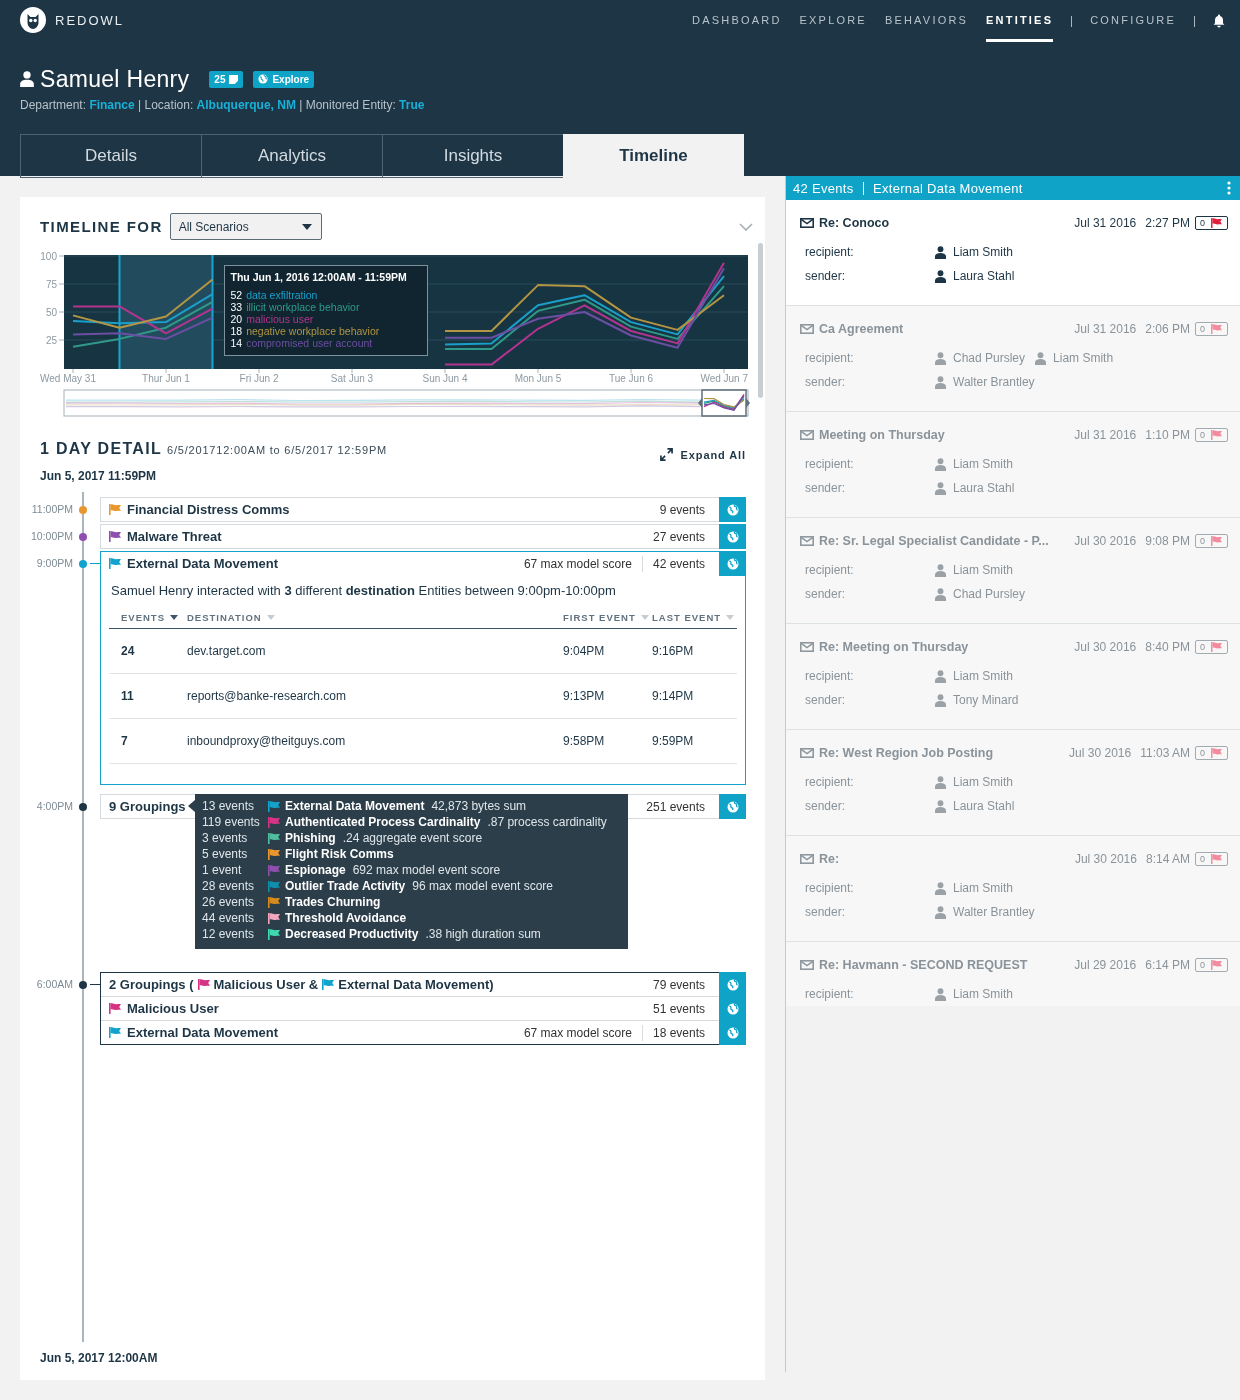 This screenshot has height=1400, width=1240. Describe the element at coordinates (352, 934) in the screenshot. I see `scenario-name: Decreased Productivity` at that location.